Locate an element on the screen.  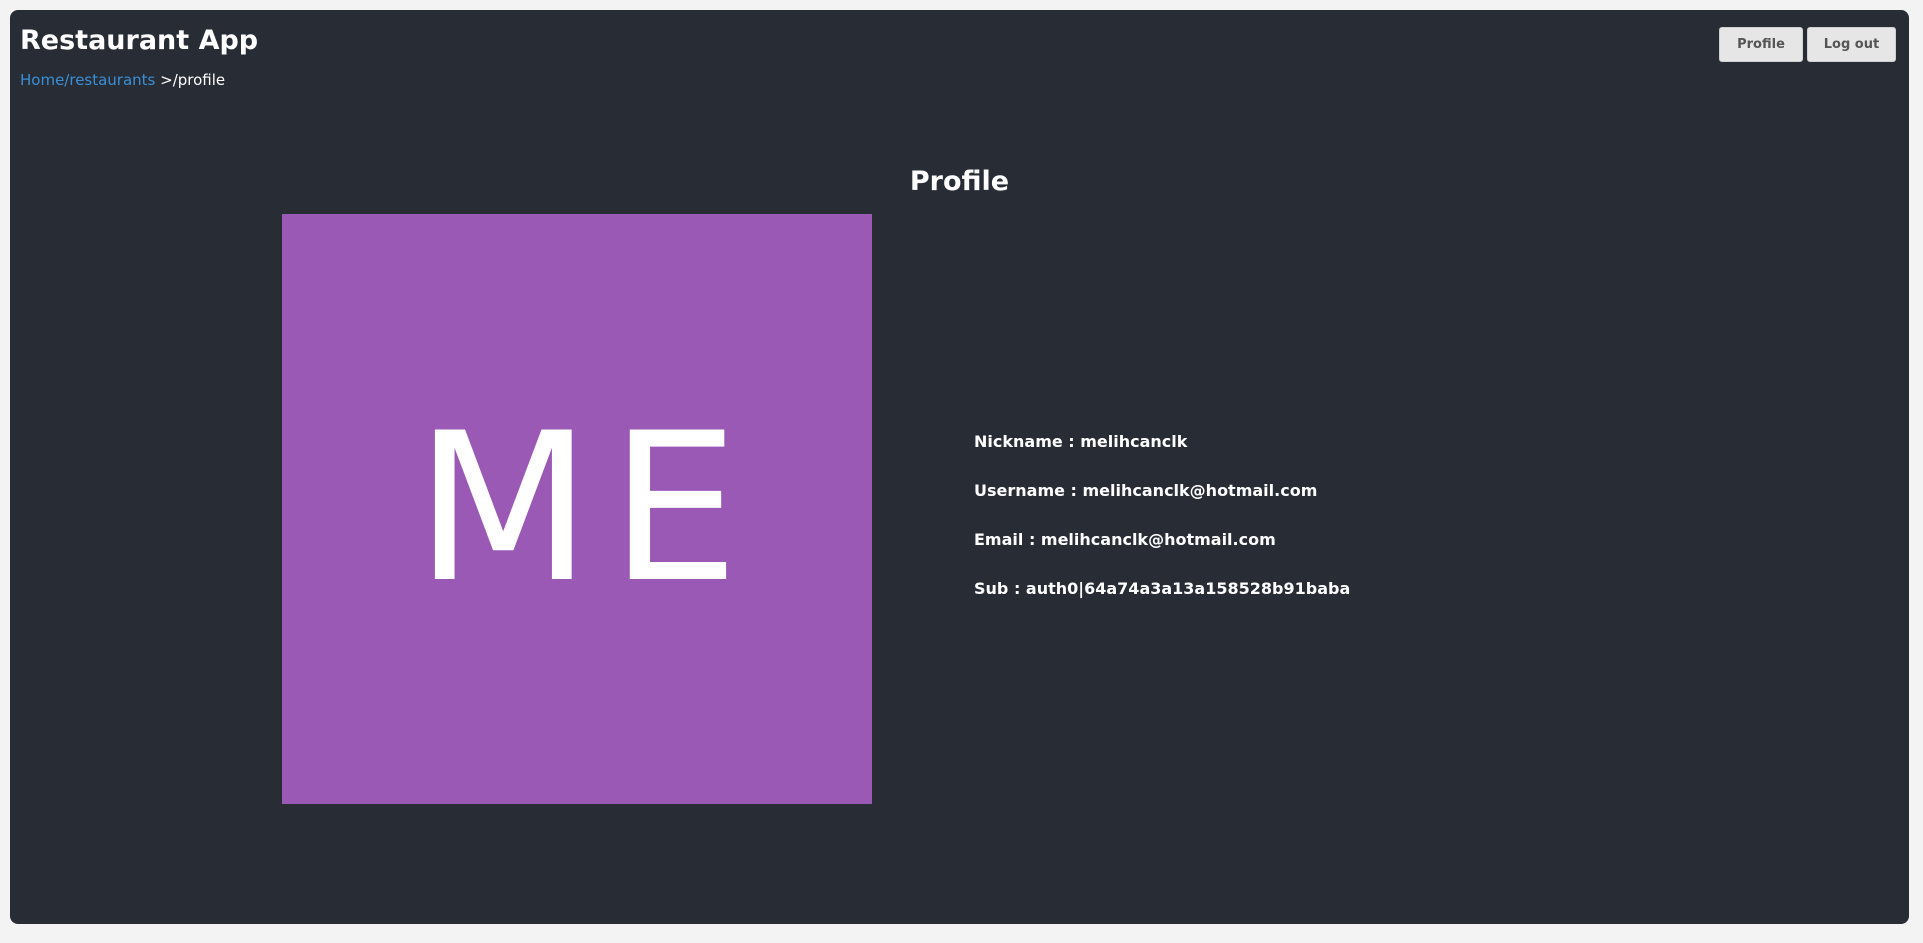
username-field: Username : melihcanclk@hotmail.com is located at coordinates (1146, 490).